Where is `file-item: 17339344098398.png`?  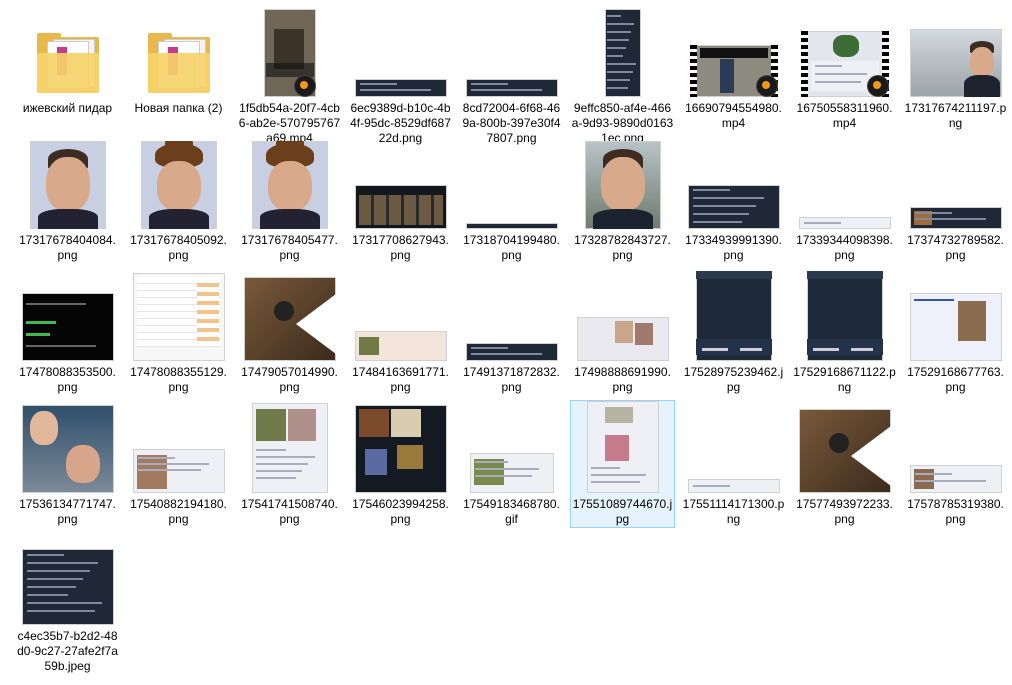
file-item: 17339344098398.png is located at coordinates (844, 200).